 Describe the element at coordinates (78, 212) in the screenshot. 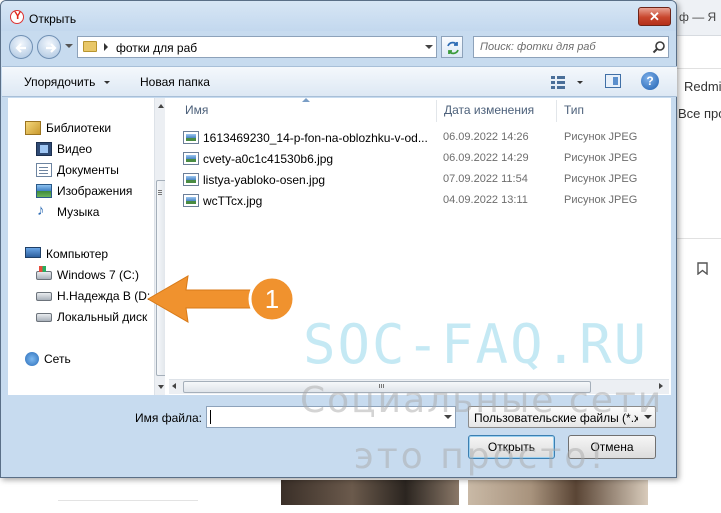

I see `nav-item-label: Музыка` at that location.